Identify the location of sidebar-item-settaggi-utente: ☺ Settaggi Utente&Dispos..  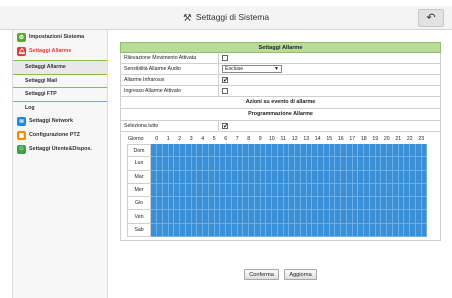
(60, 149).